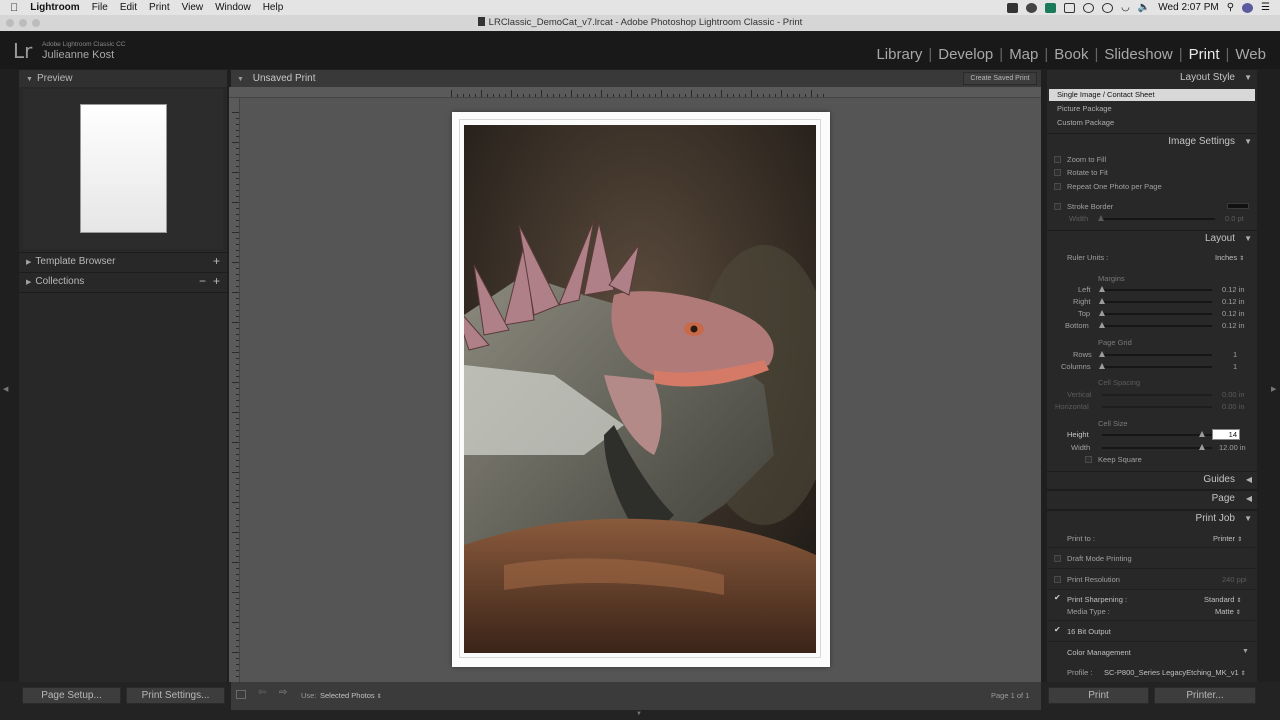 This screenshot has width=1280, height=720. What do you see at coordinates (123, 78) in the screenshot?
I see `preview-panel-header: ▼ Preview` at bounding box center [123, 78].